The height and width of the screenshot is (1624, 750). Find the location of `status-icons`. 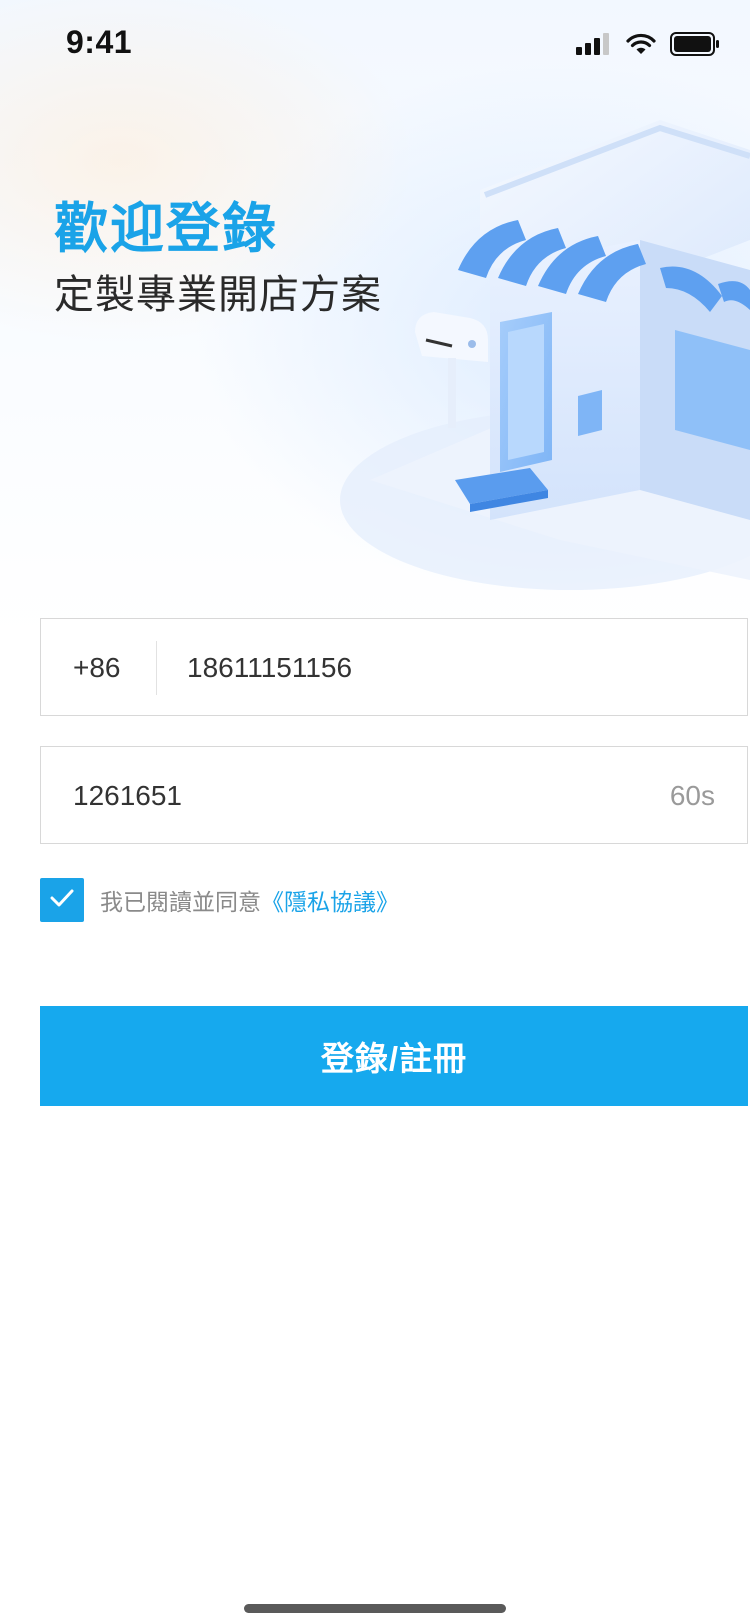

status-icons is located at coordinates (648, 46).